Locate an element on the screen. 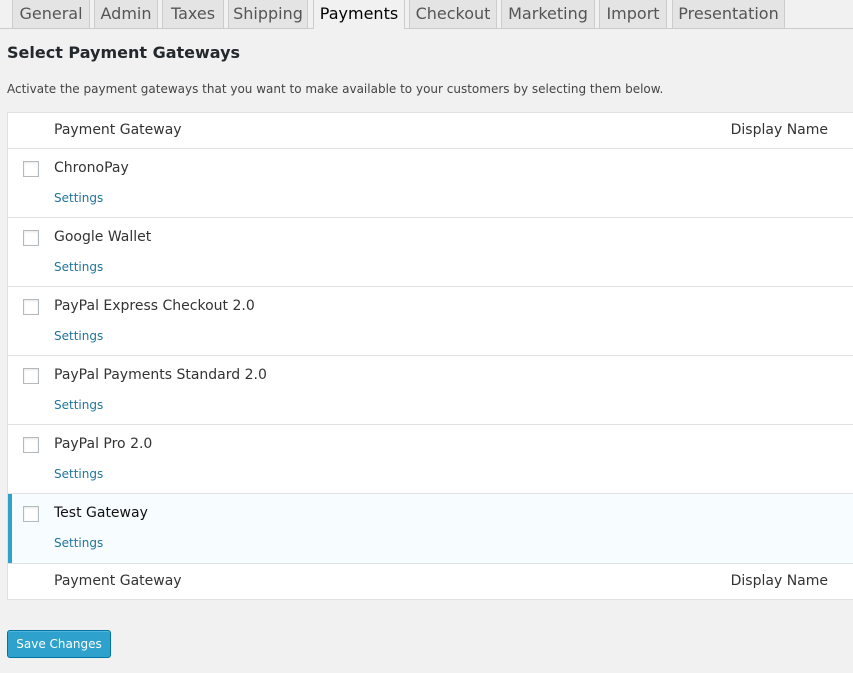  table-footer: Payment Gateway Display Name is located at coordinates (430, 581).